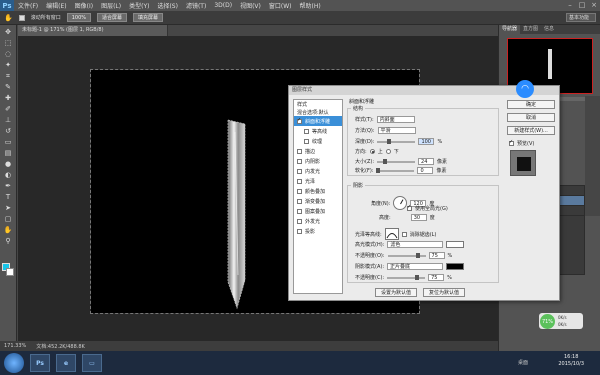  I want to click on type-tool-icon: T, so click(8, 197).